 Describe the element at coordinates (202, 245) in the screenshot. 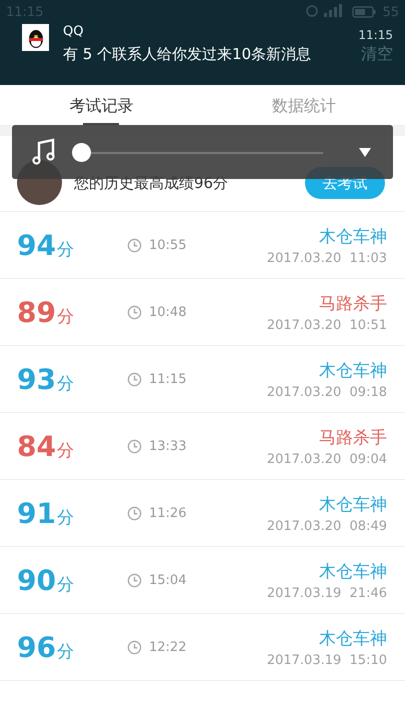

I see `record-row: 94分 10:55 木仓车神 2017.03.20 11:03` at that location.